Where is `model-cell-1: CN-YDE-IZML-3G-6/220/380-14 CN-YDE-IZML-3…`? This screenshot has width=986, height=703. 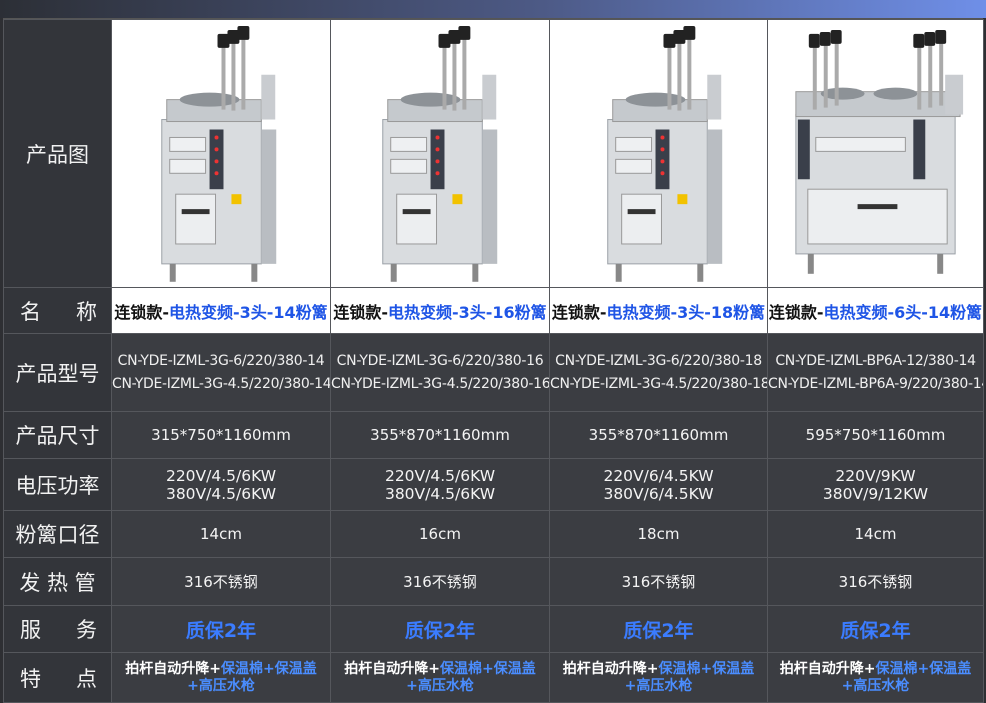
model-cell-1: CN-YDE-IZML-3G-6/220/380-14 CN-YDE-IZML-3… is located at coordinates (221, 372).